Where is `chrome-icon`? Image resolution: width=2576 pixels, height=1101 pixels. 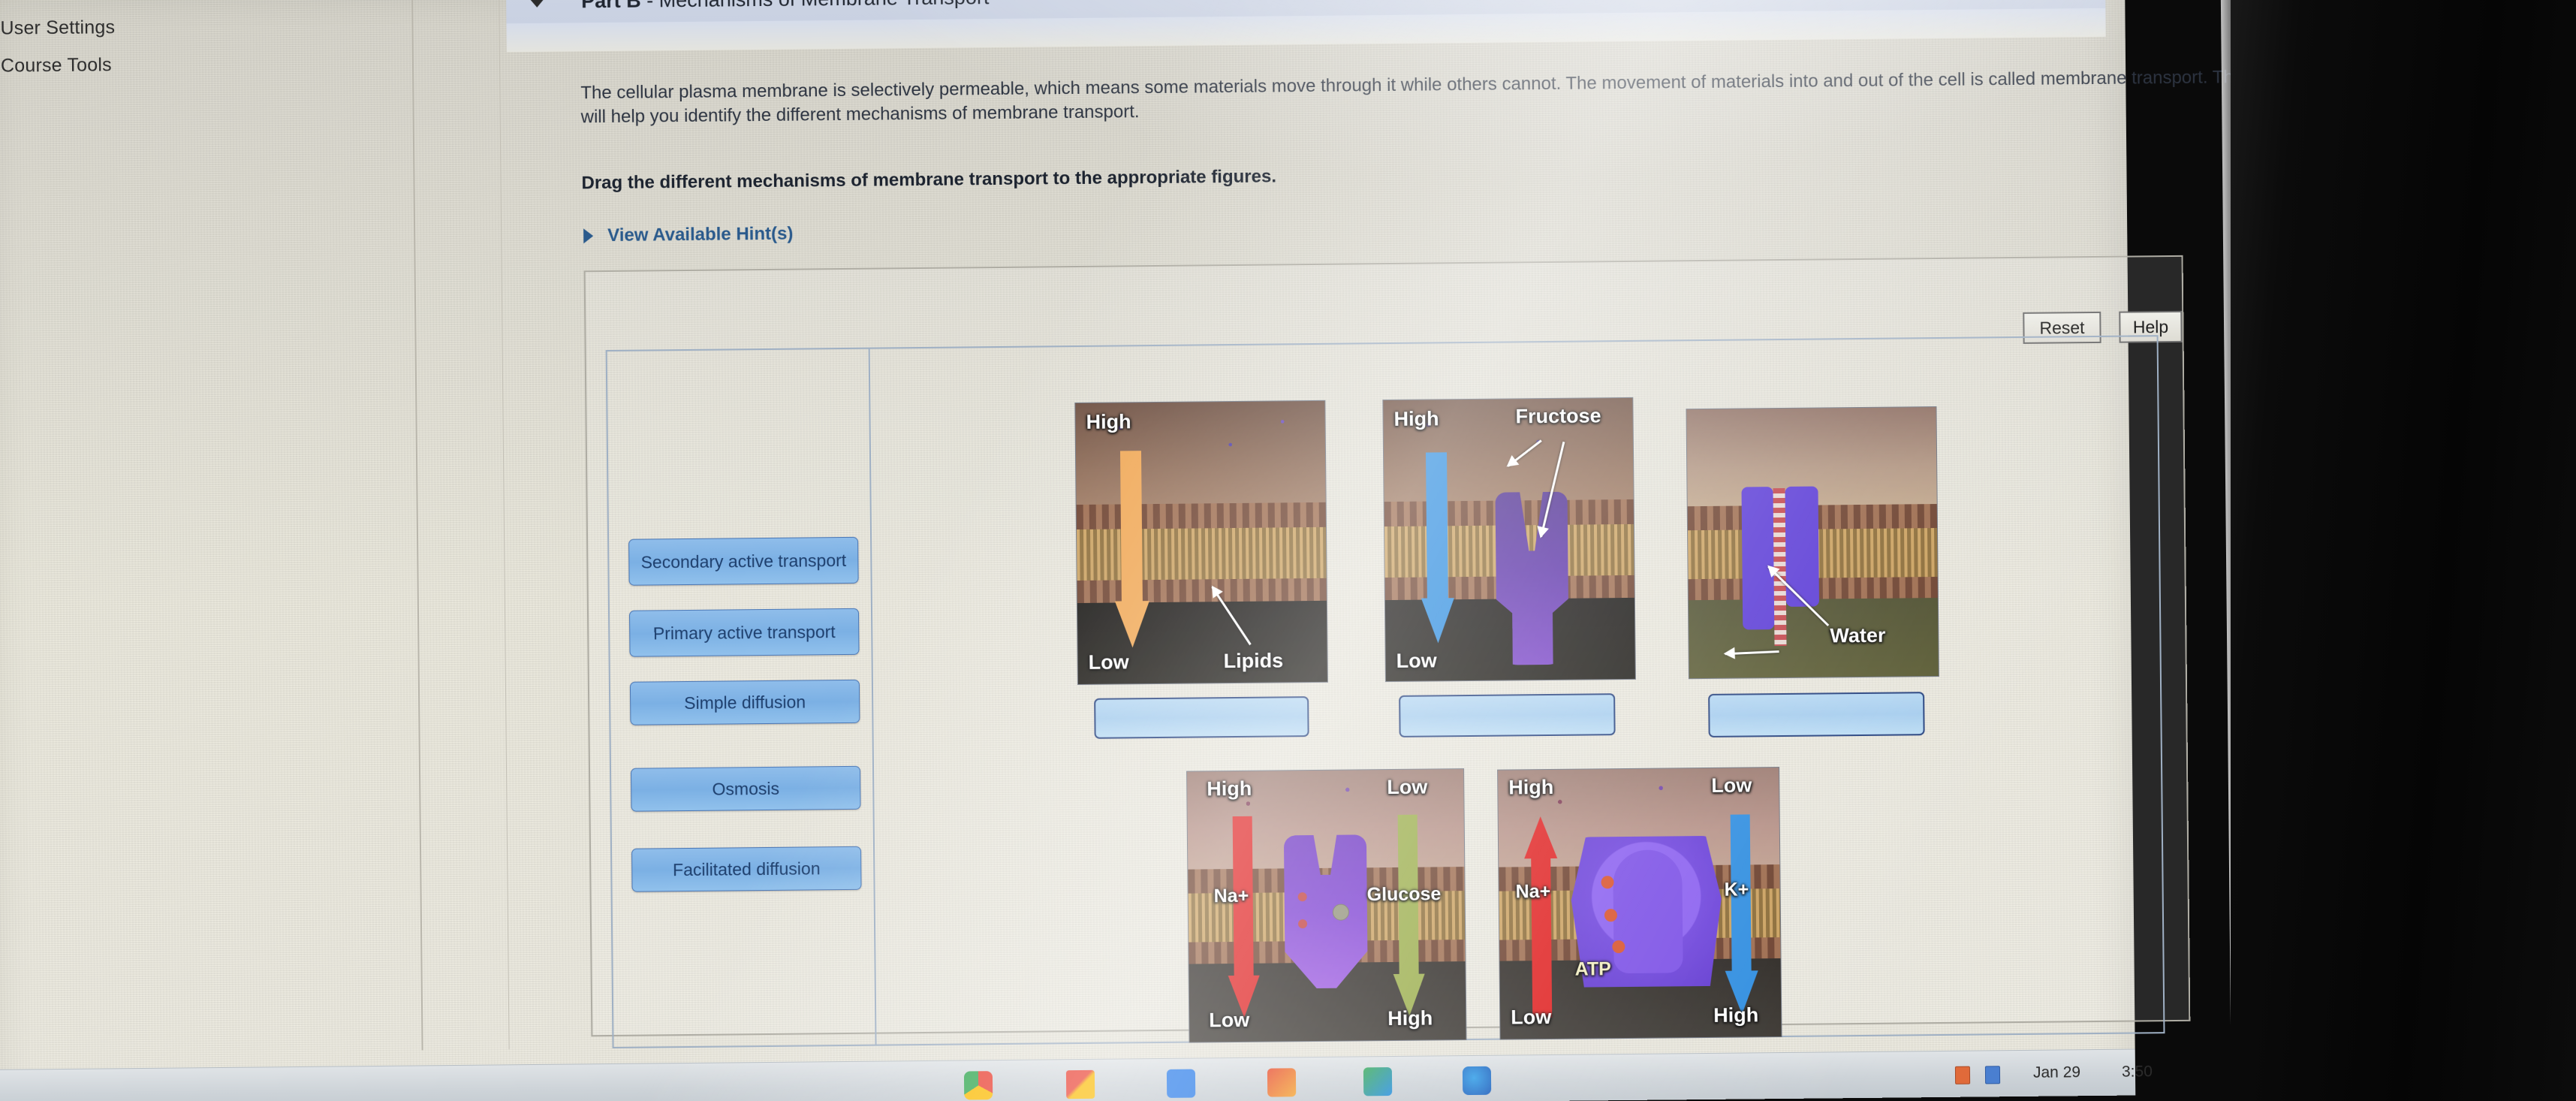 chrome-icon is located at coordinates (978, 1085).